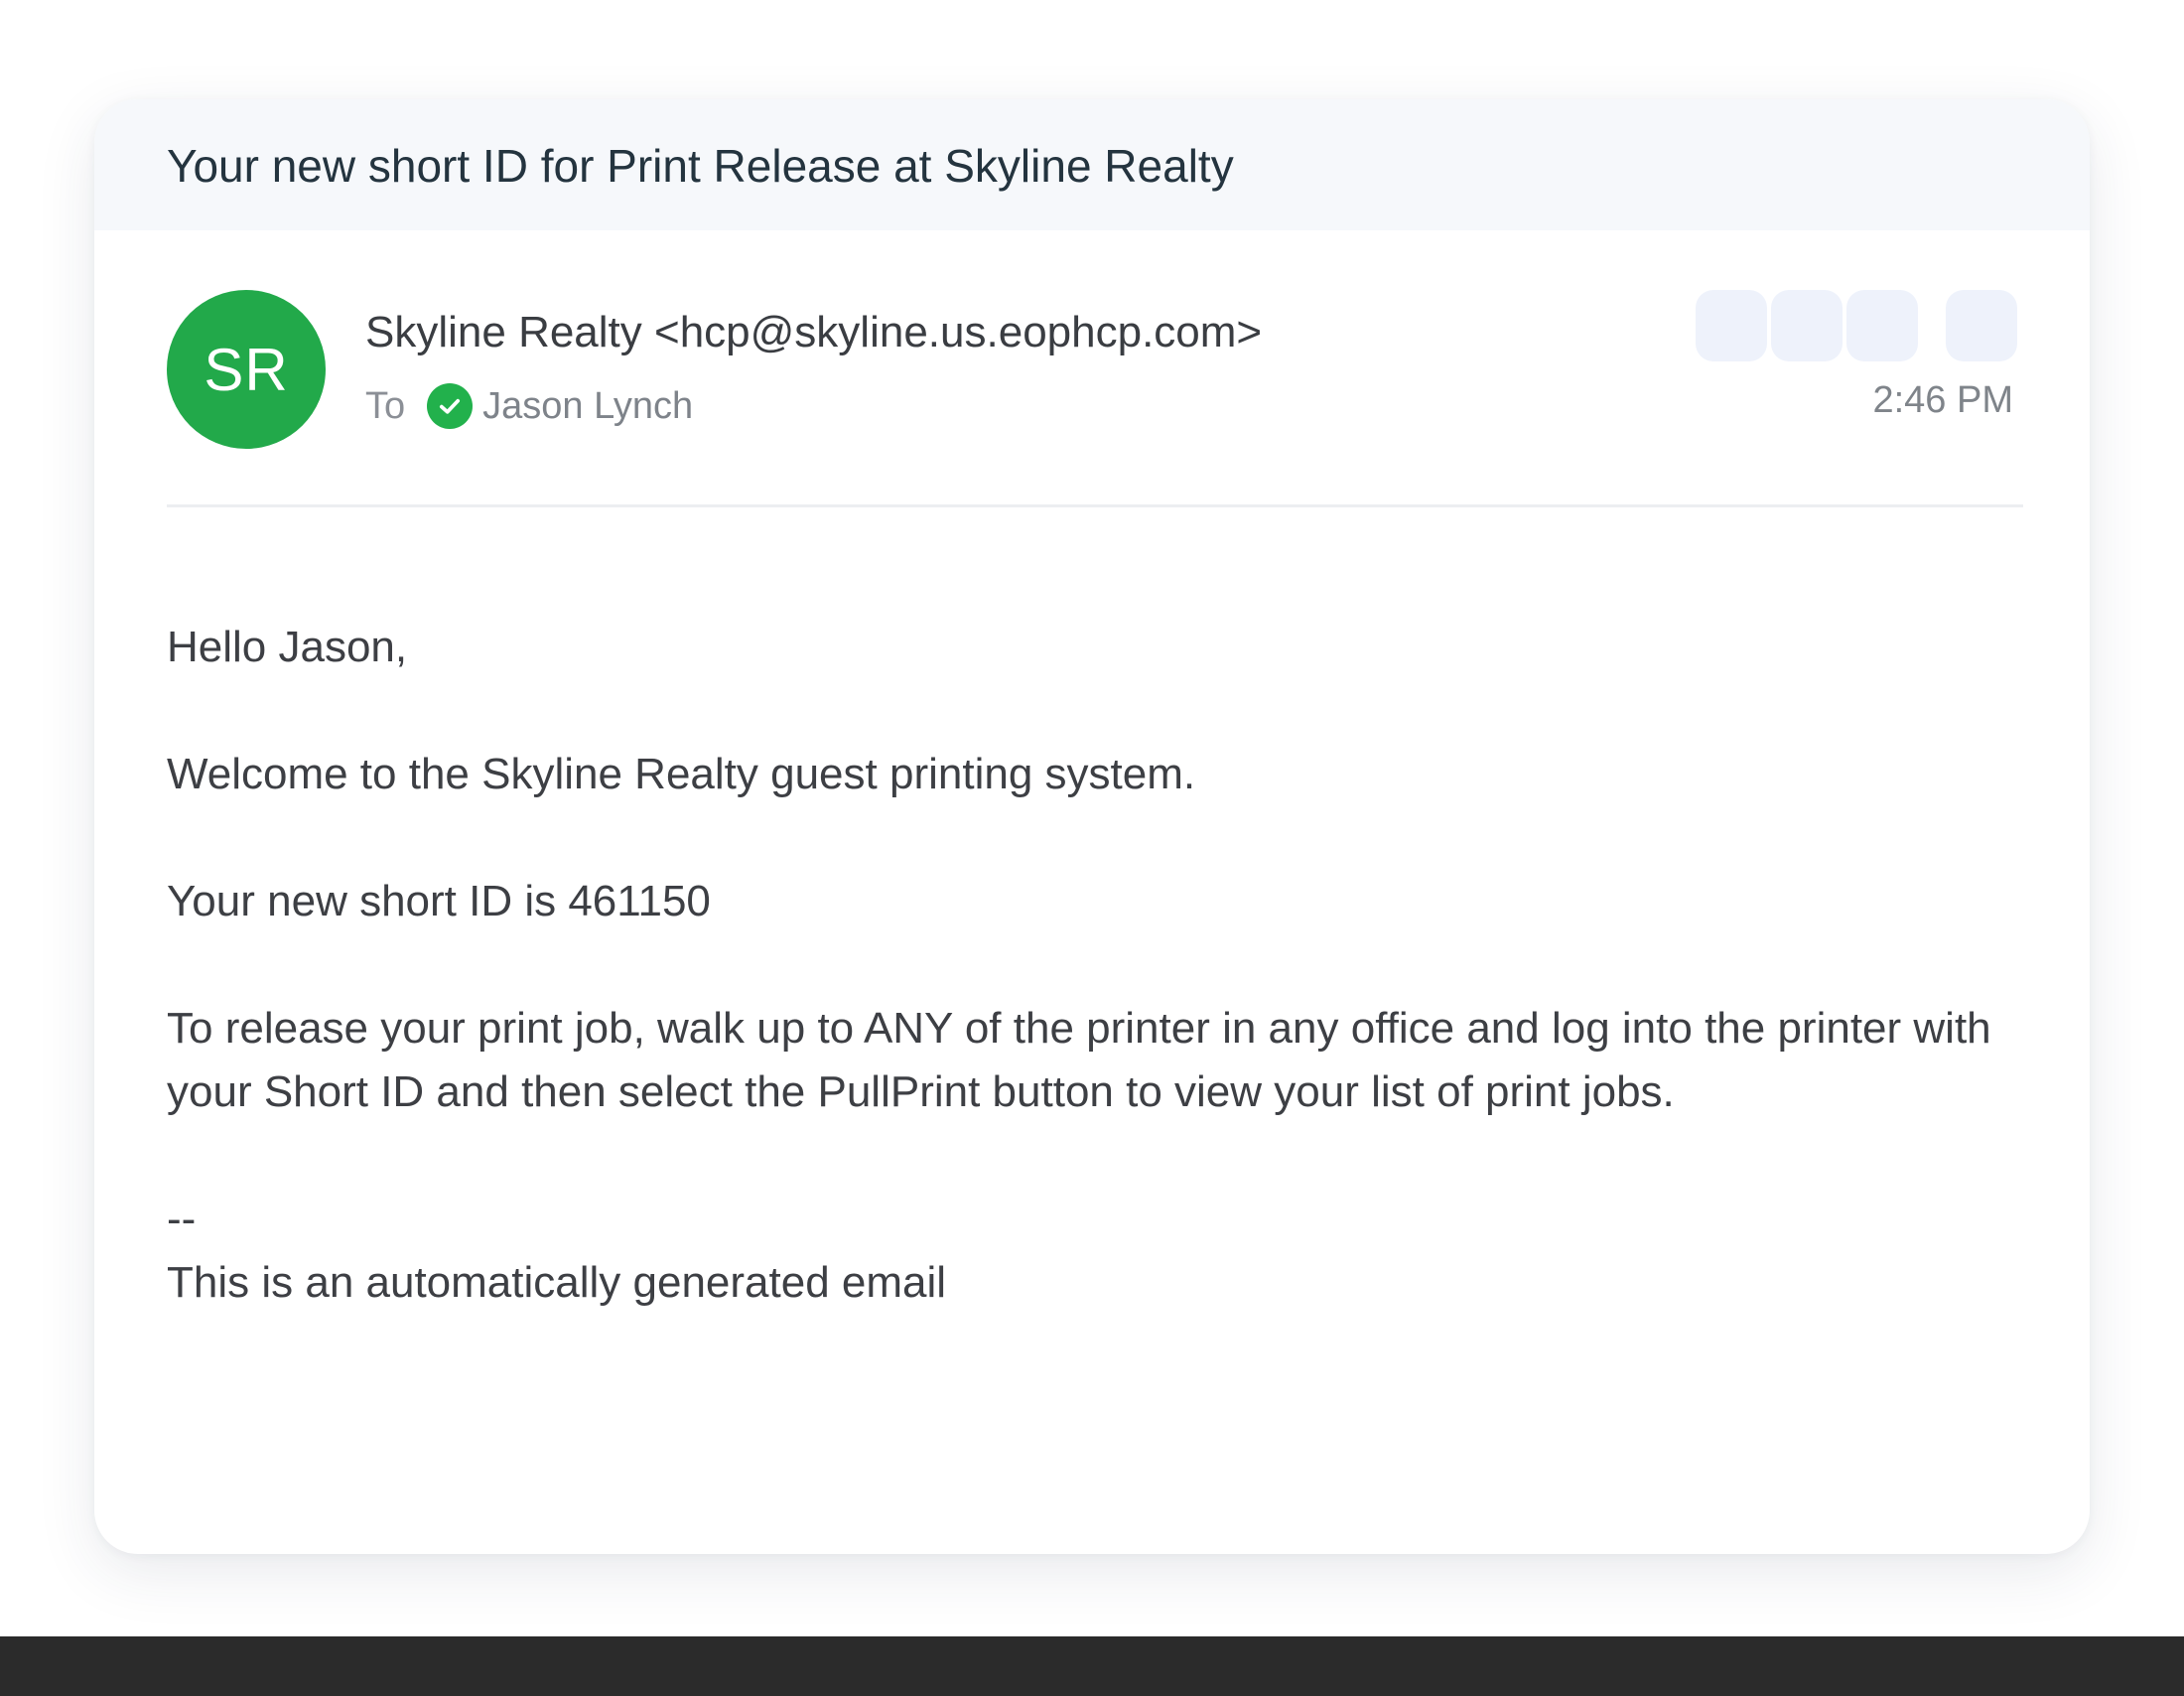 This screenshot has height=1696, width=2184. Describe the element at coordinates (439, 901) in the screenshot. I see `body-short-id: Your new short ID is 461150` at that location.